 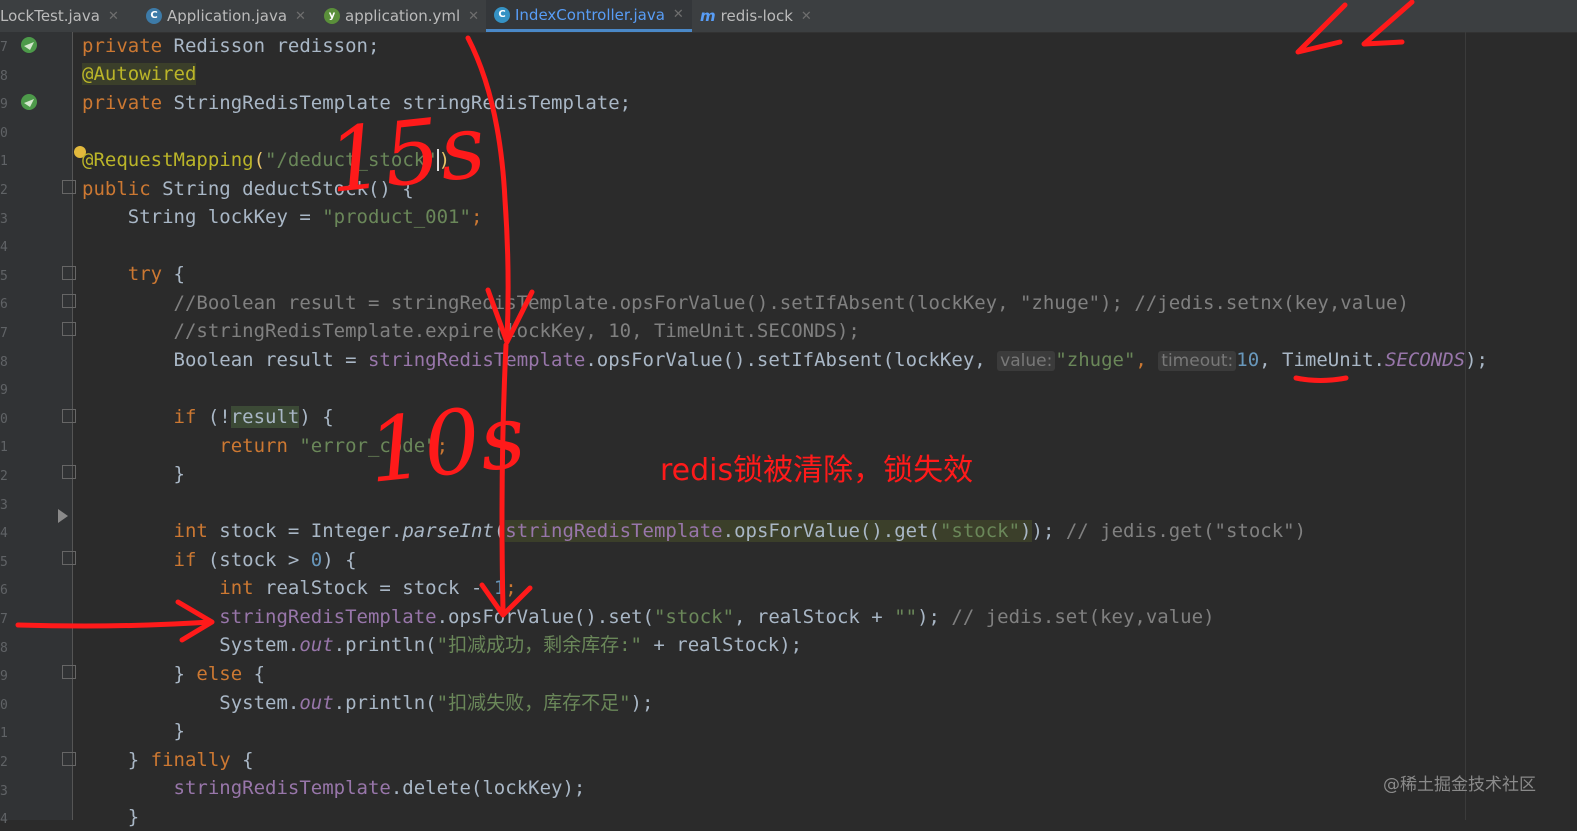 I want to click on handwritten-time-15s: 15s, so click(x=406, y=153).